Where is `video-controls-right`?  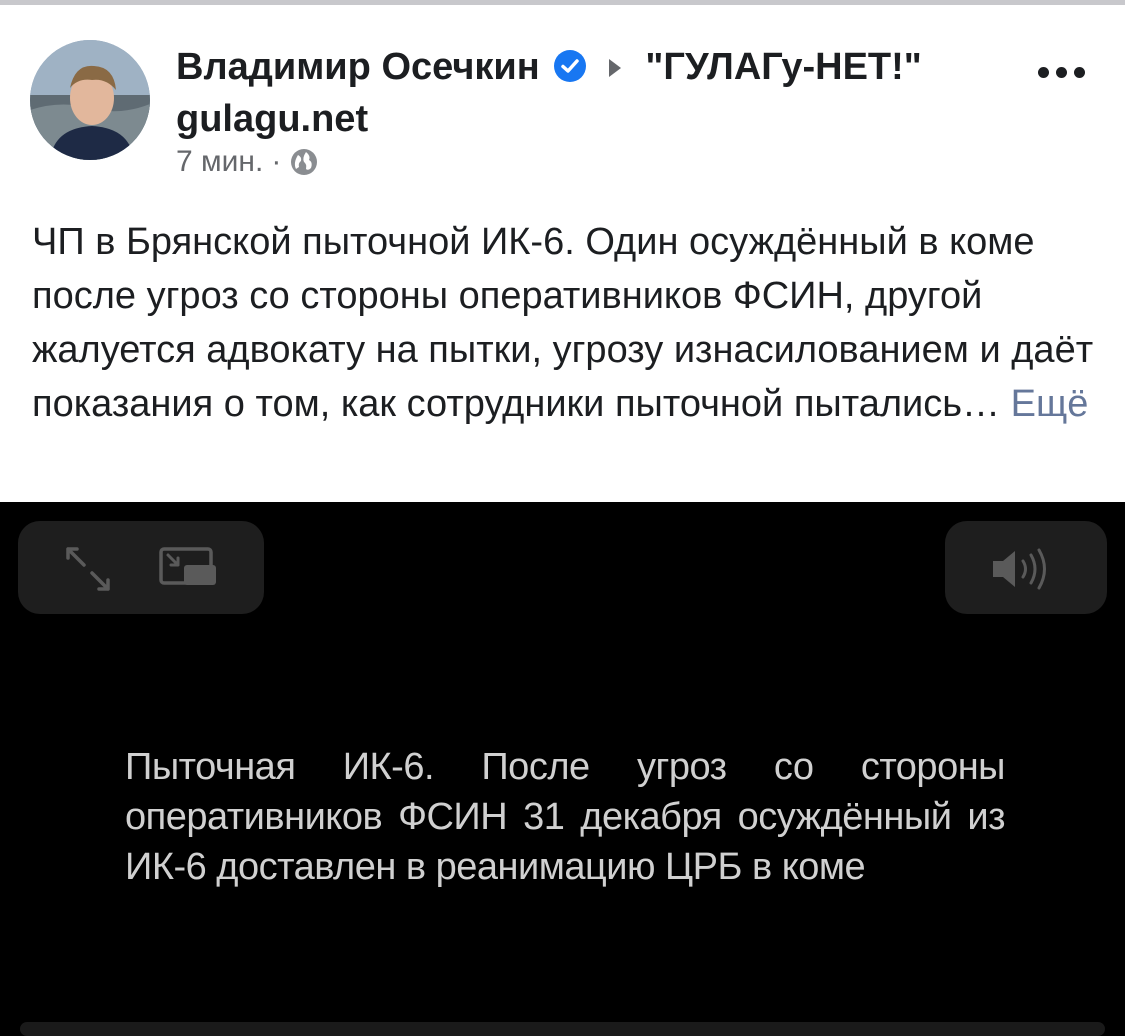 video-controls-right is located at coordinates (1026, 567).